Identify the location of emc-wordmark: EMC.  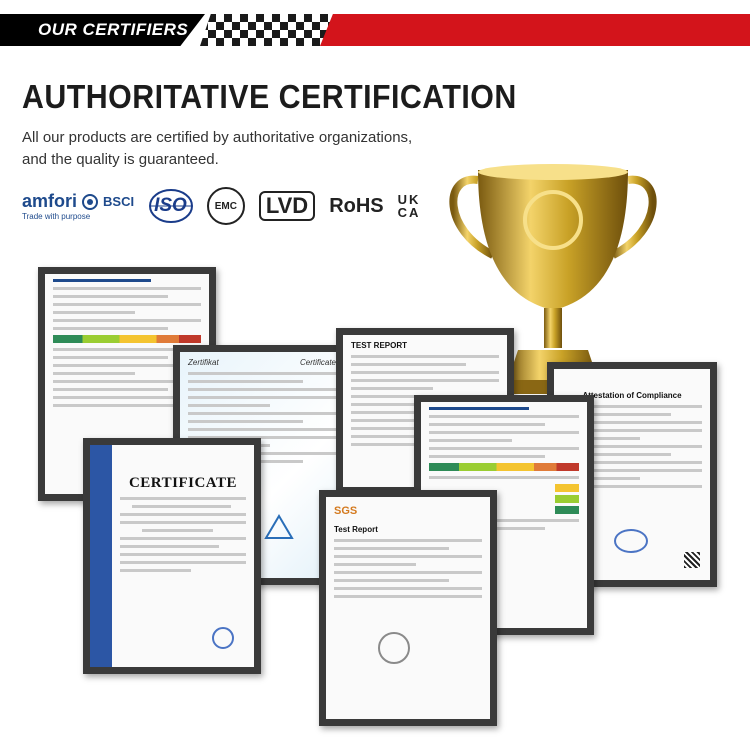
(225, 206).